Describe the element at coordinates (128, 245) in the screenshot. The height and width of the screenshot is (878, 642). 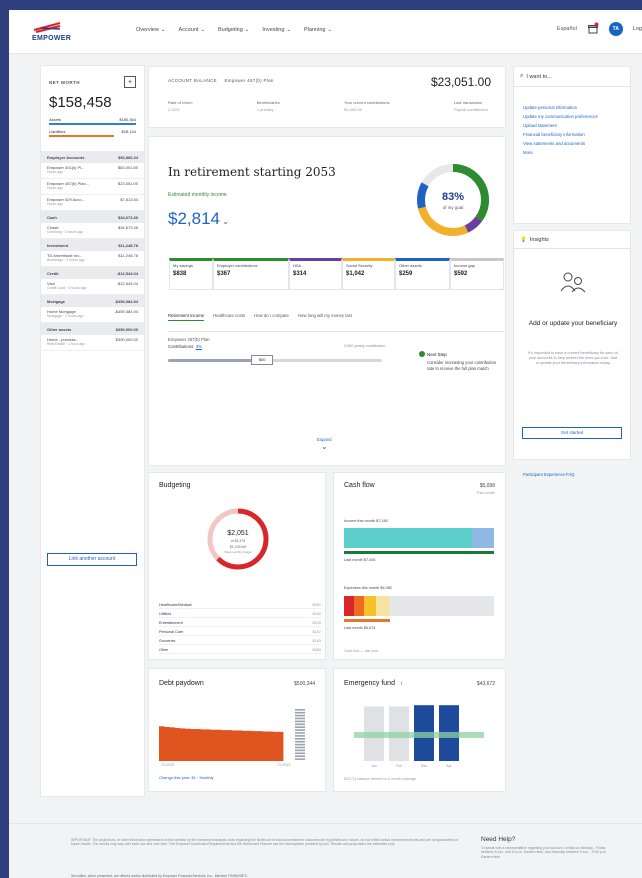
I see `account-group-value: $11,248.78` at that location.